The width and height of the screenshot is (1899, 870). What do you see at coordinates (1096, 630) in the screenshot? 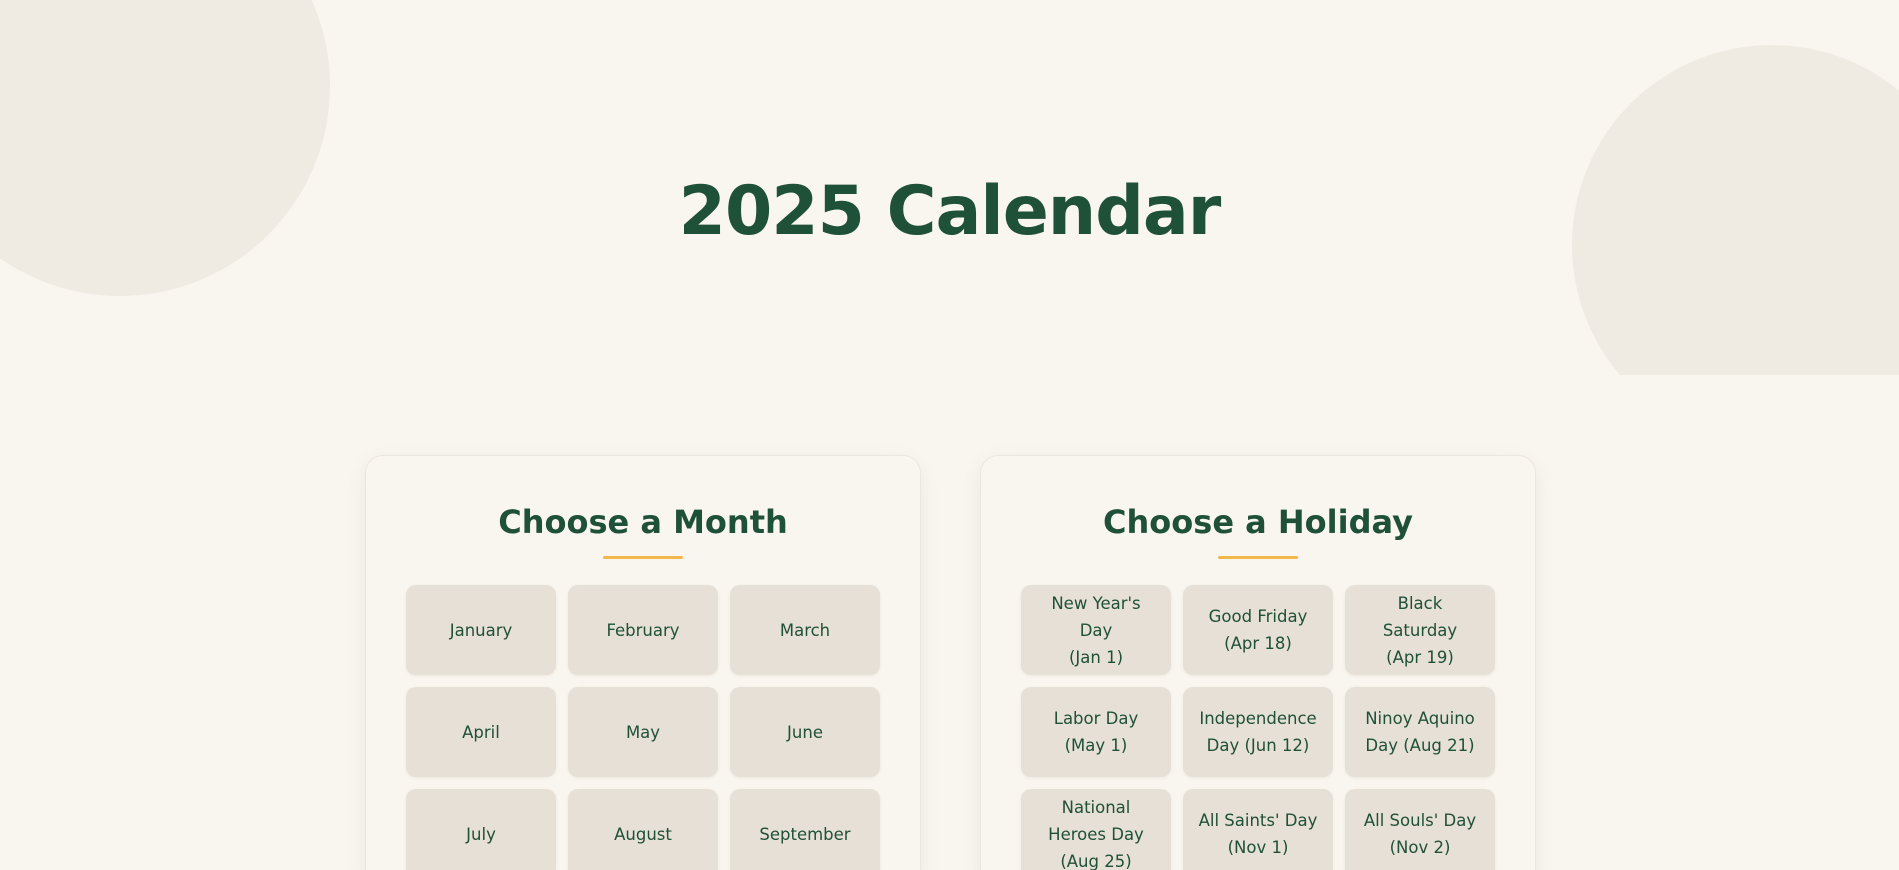
I see `holiday-button-new-years-day: New Year's Day (Jan 1)` at bounding box center [1096, 630].